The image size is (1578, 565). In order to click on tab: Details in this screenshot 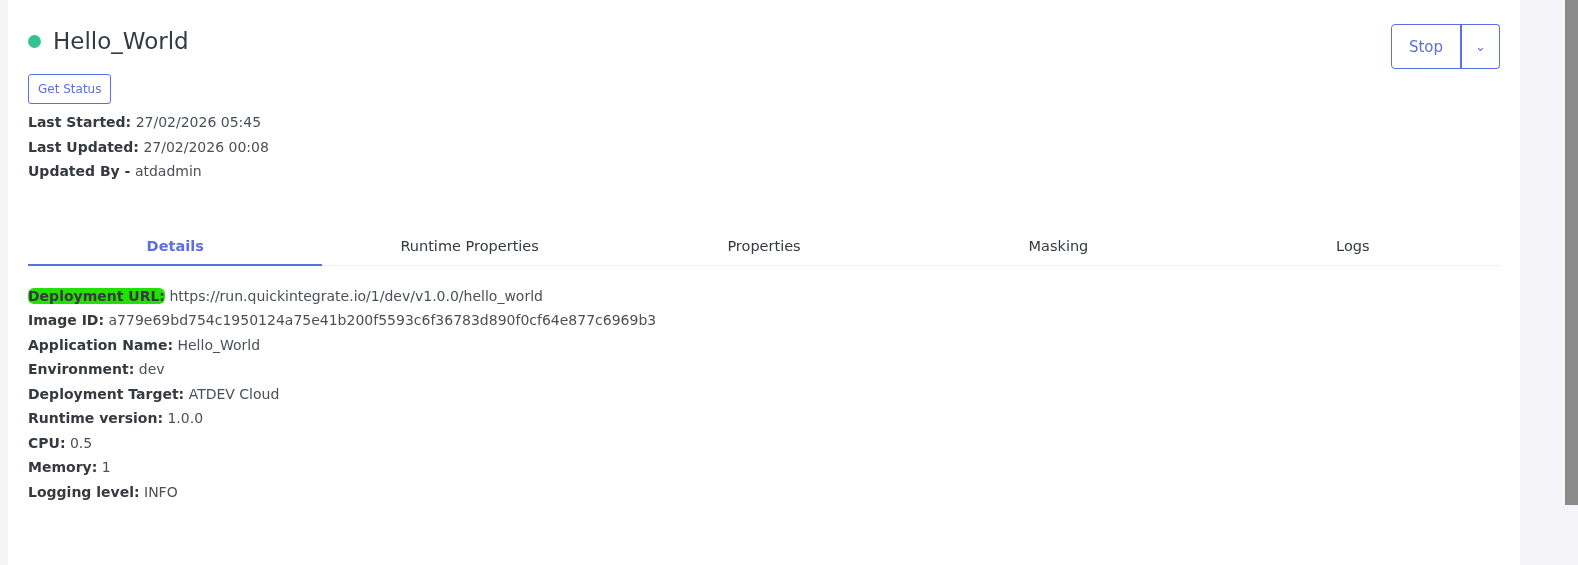, I will do `click(175, 246)`.